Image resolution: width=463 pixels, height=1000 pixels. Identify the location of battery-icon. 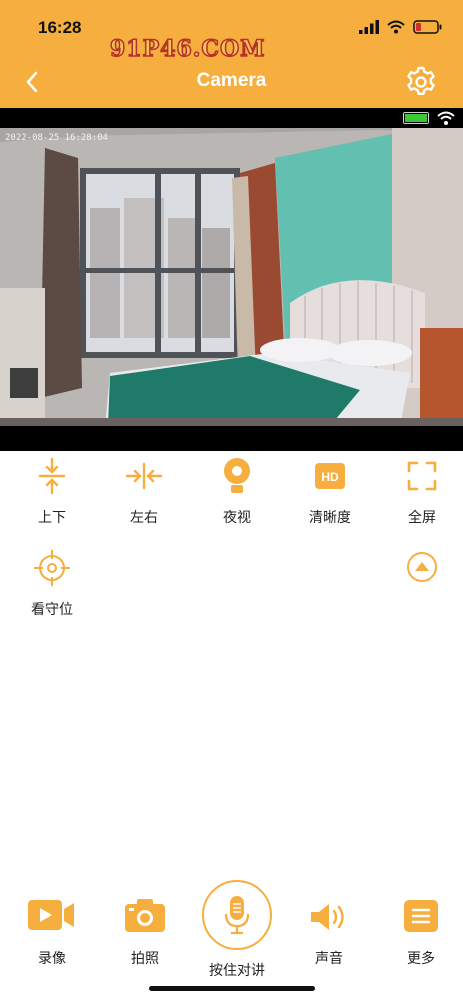
(427, 27).